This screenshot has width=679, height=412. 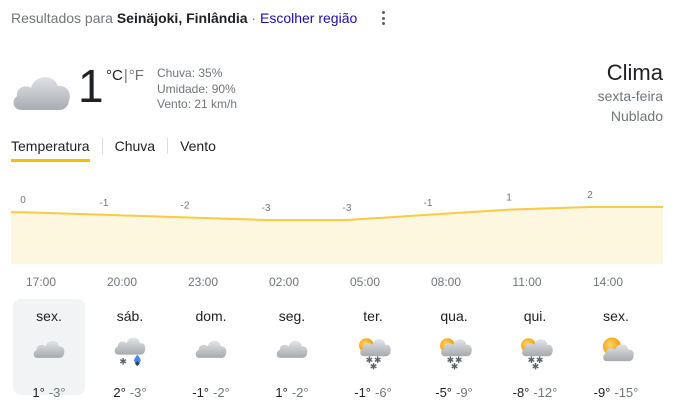 I want to click on forecast-day: sex. -9° -15°, so click(x=616, y=351).